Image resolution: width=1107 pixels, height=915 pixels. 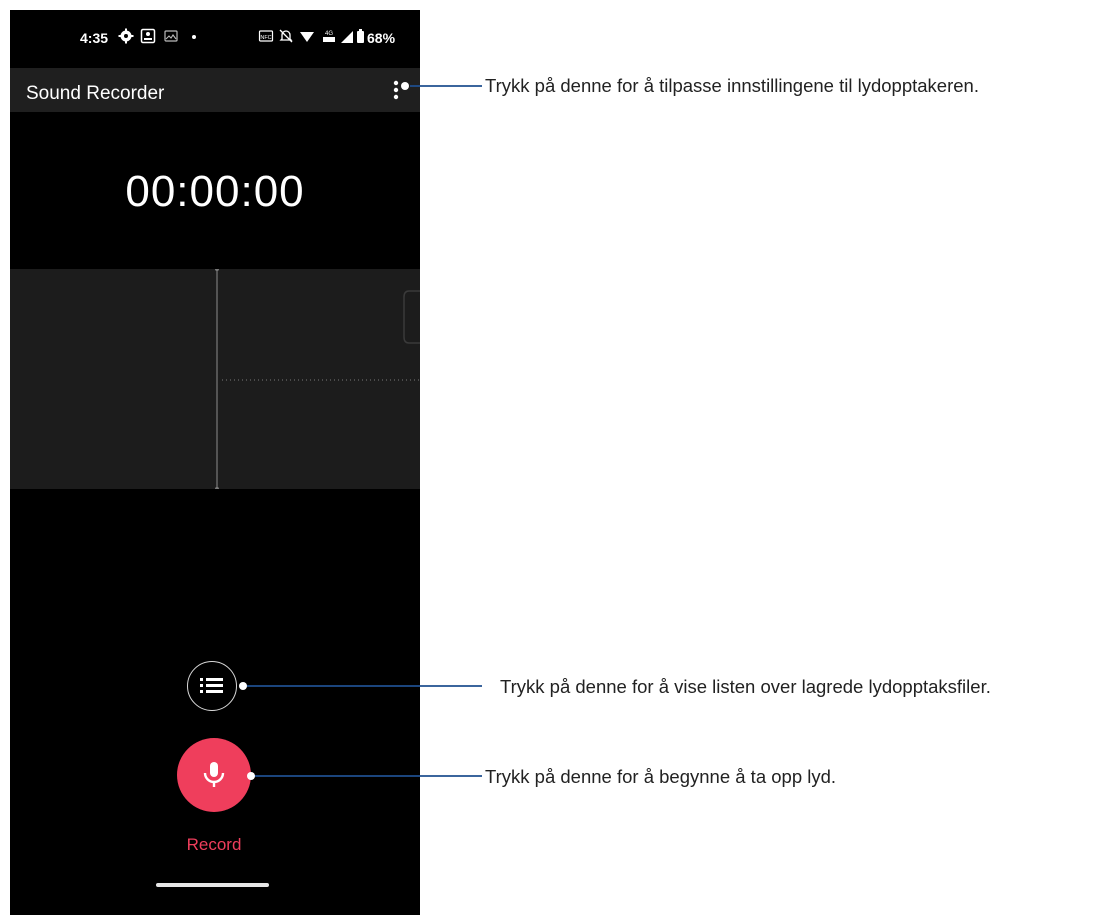 What do you see at coordinates (214, 844) in the screenshot?
I see `record-label: Record` at bounding box center [214, 844].